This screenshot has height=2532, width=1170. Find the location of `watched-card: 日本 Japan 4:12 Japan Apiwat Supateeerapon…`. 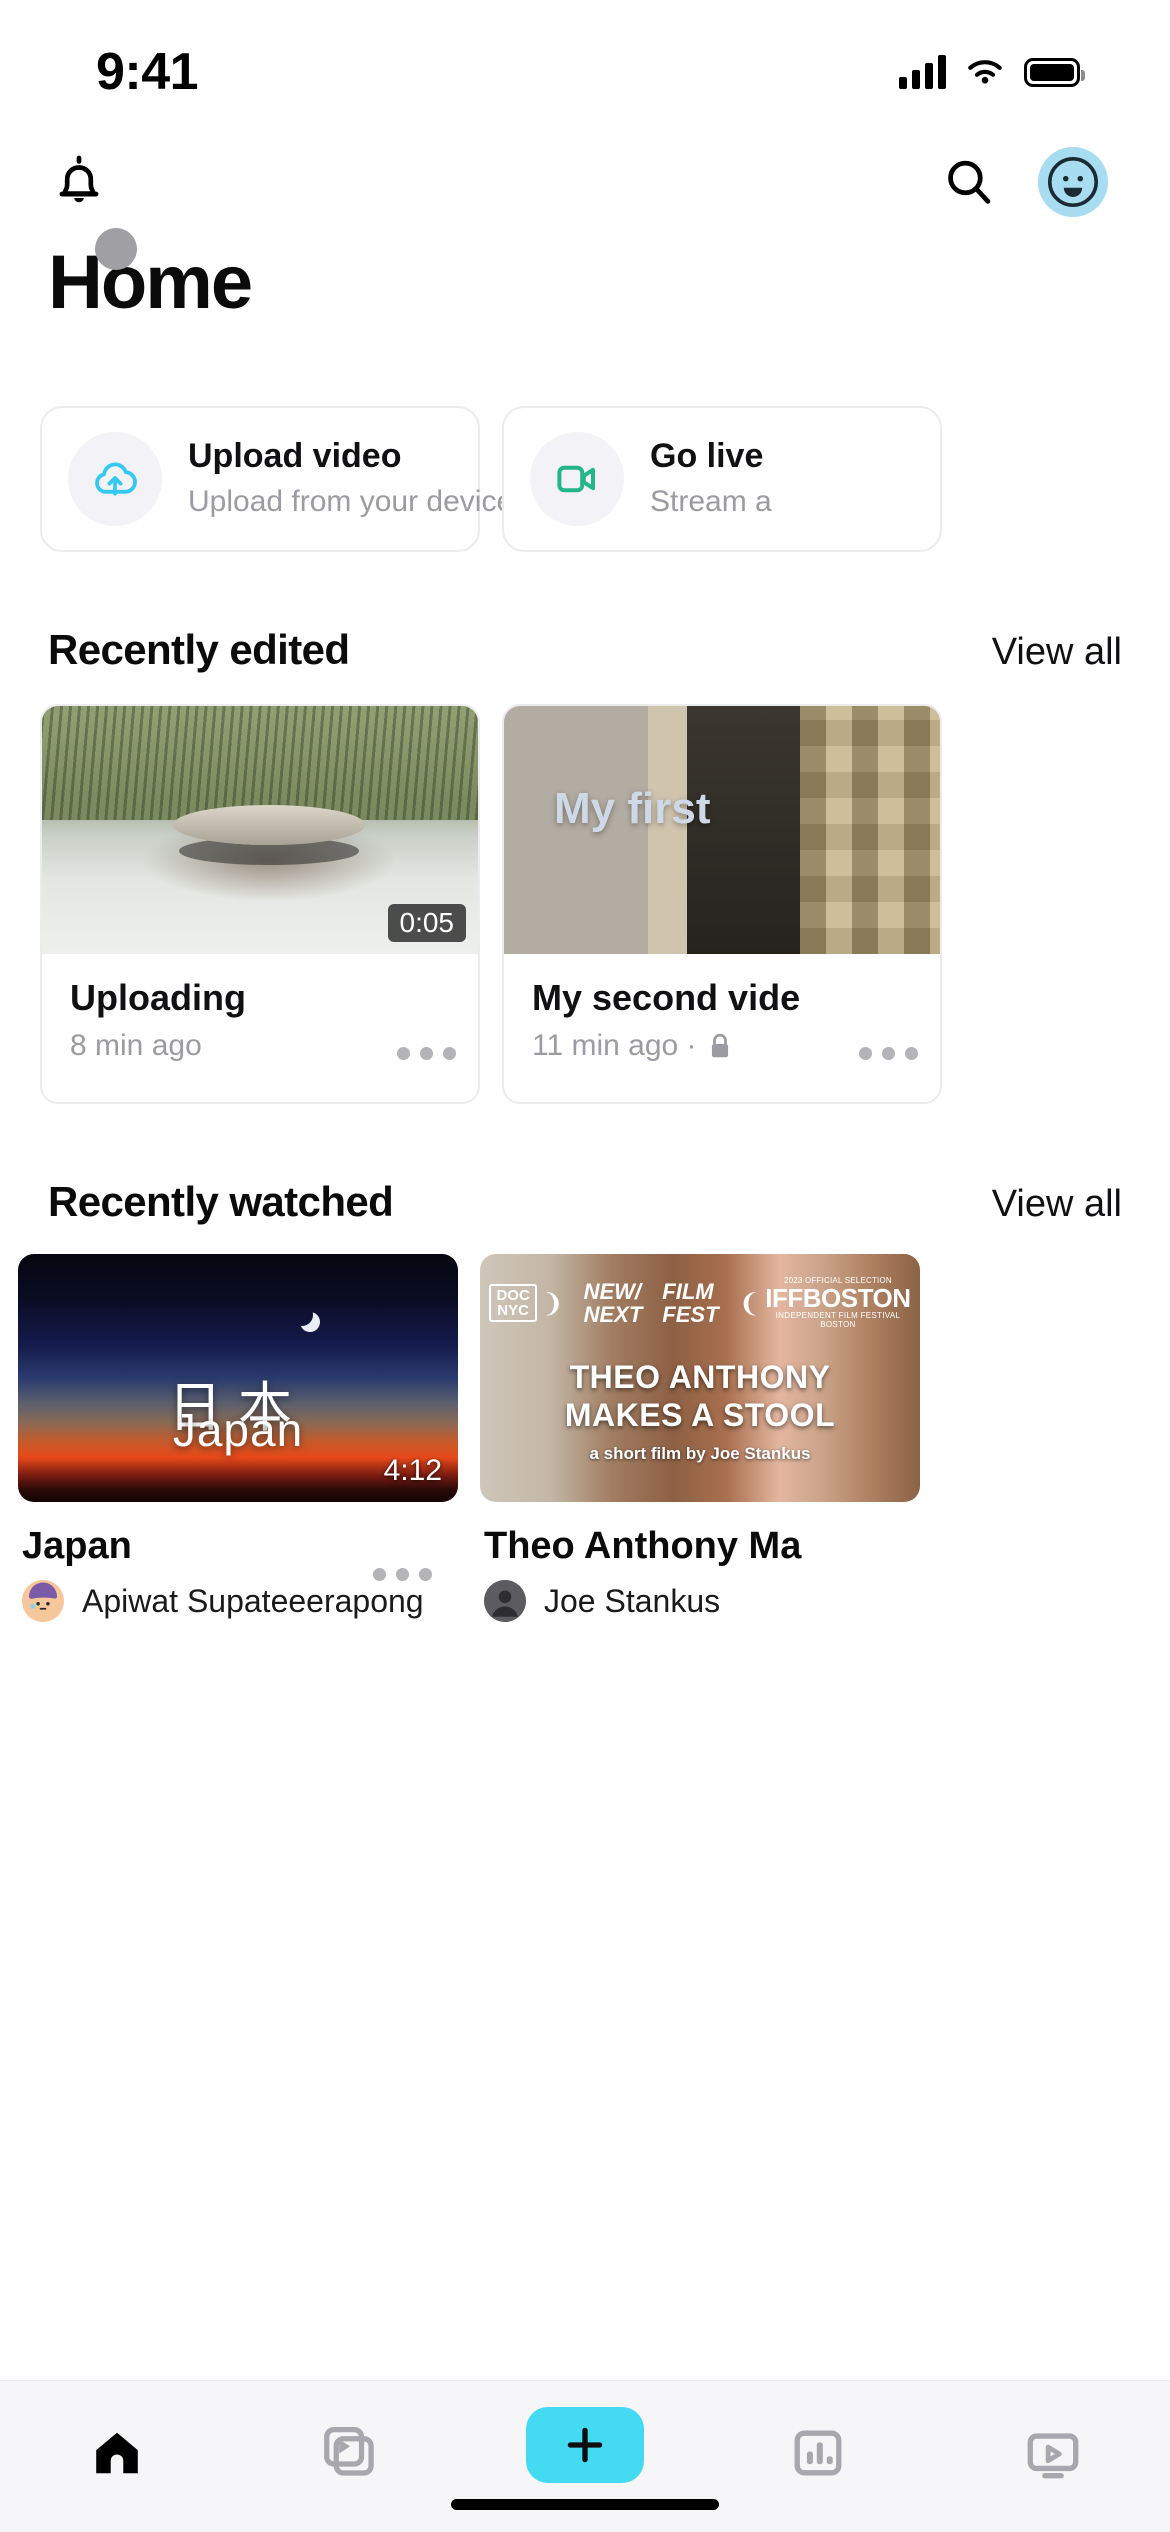

watched-card: 日本 Japan 4:12 Japan Apiwat Supateeerapon… is located at coordinates (238, 1438).